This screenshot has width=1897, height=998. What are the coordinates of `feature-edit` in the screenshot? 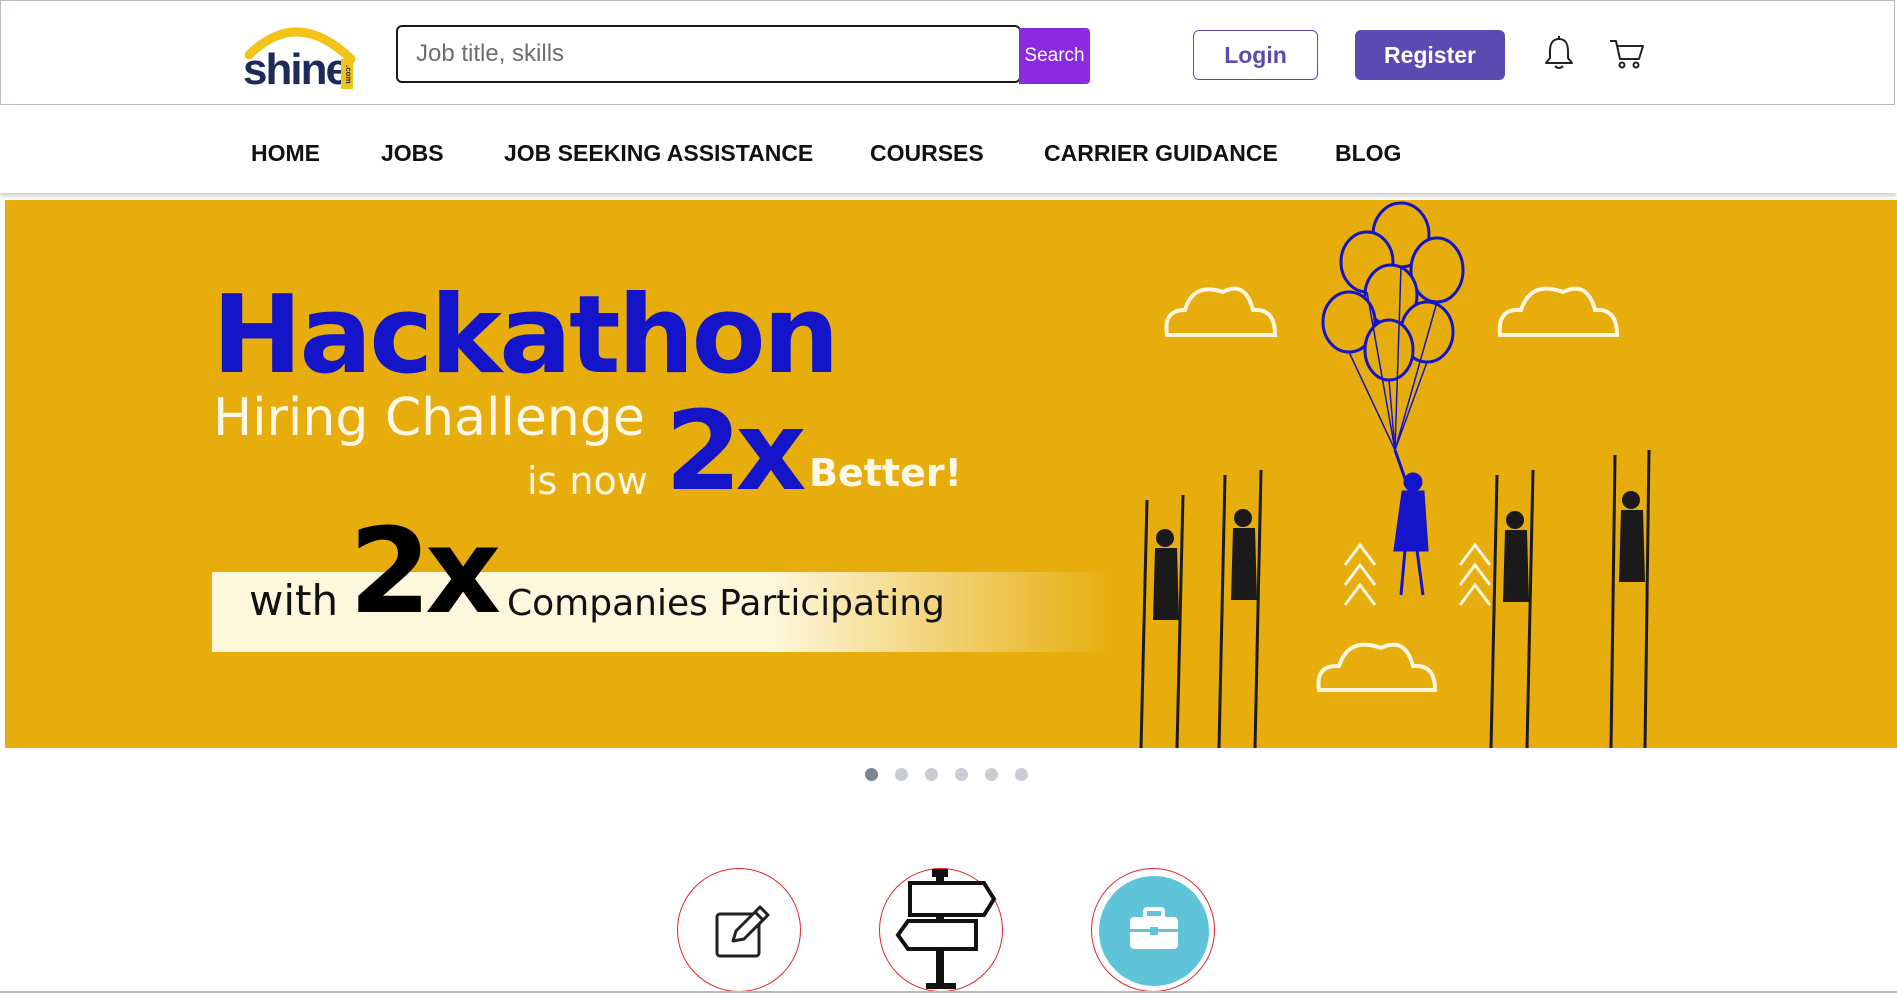 It's located at (739, 930).